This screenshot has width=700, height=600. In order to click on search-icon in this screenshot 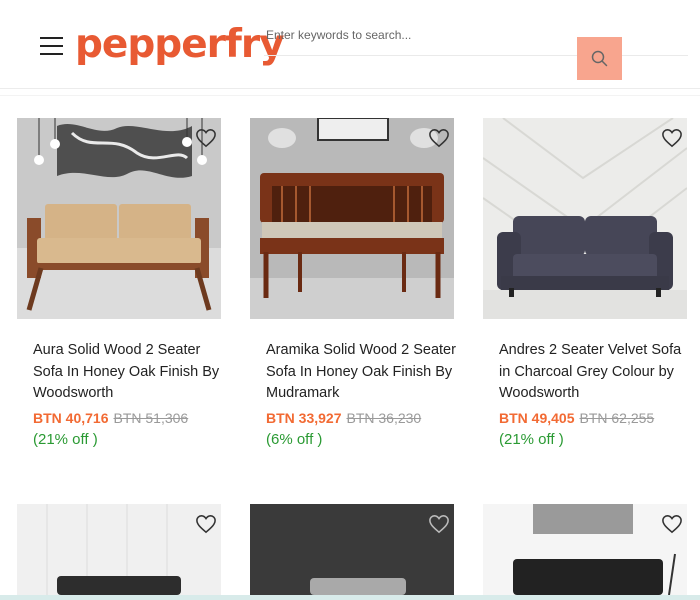, I will do `click(599, 58)`.